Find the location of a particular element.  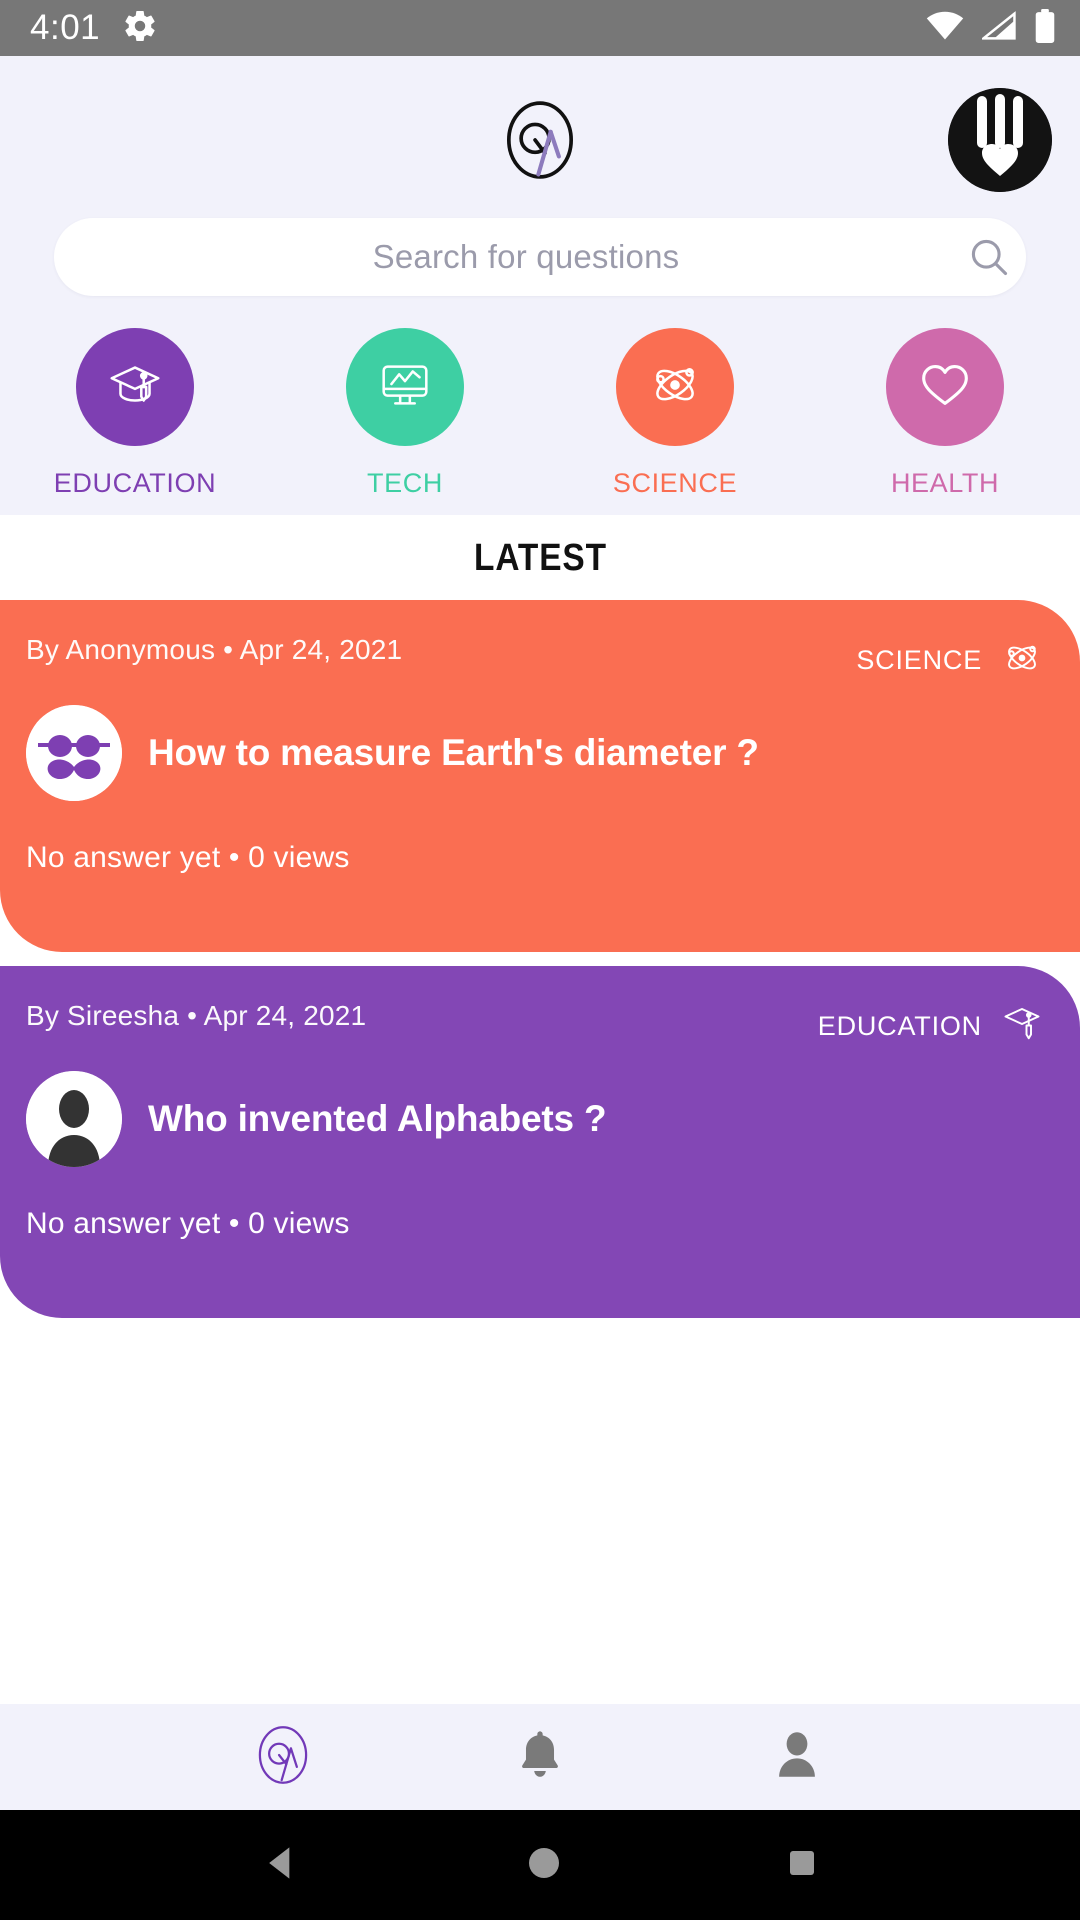

nav-profile-button is located at coordinates (797, 1757).